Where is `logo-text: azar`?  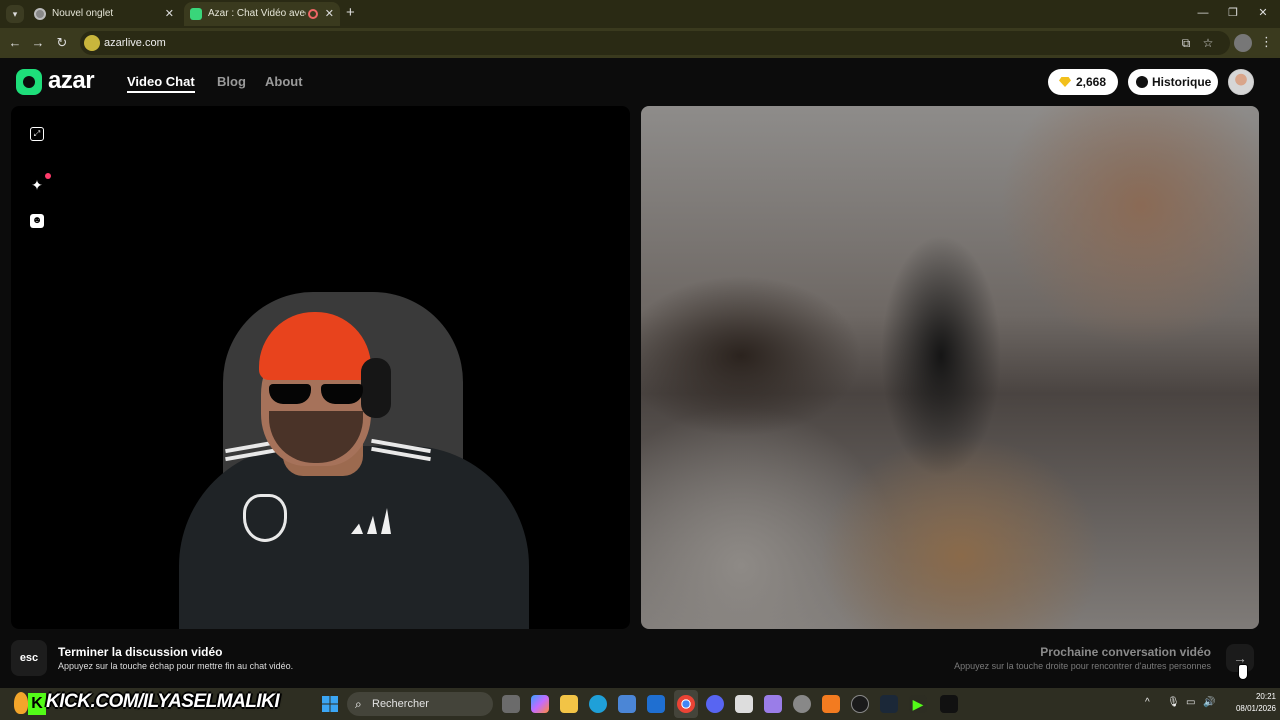
logo-text: azar is located at coordinates (71, 80).